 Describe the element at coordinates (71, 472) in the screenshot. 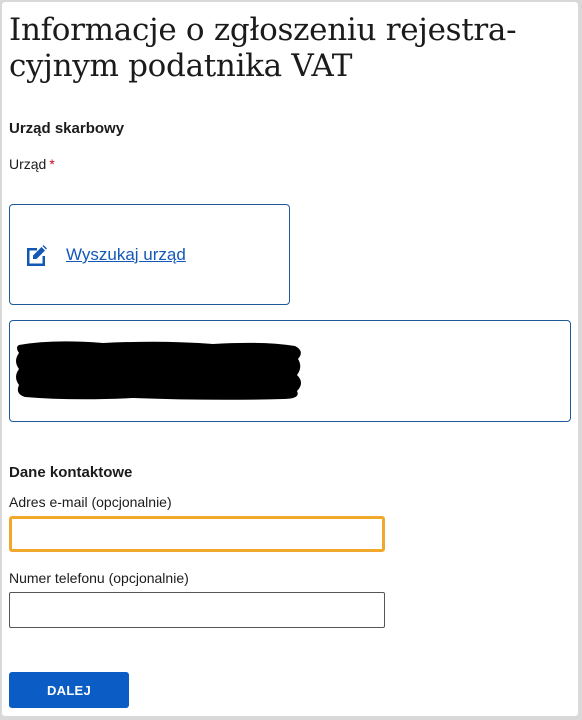

I see `contact-heading: Dane kontaktowe` at that location.